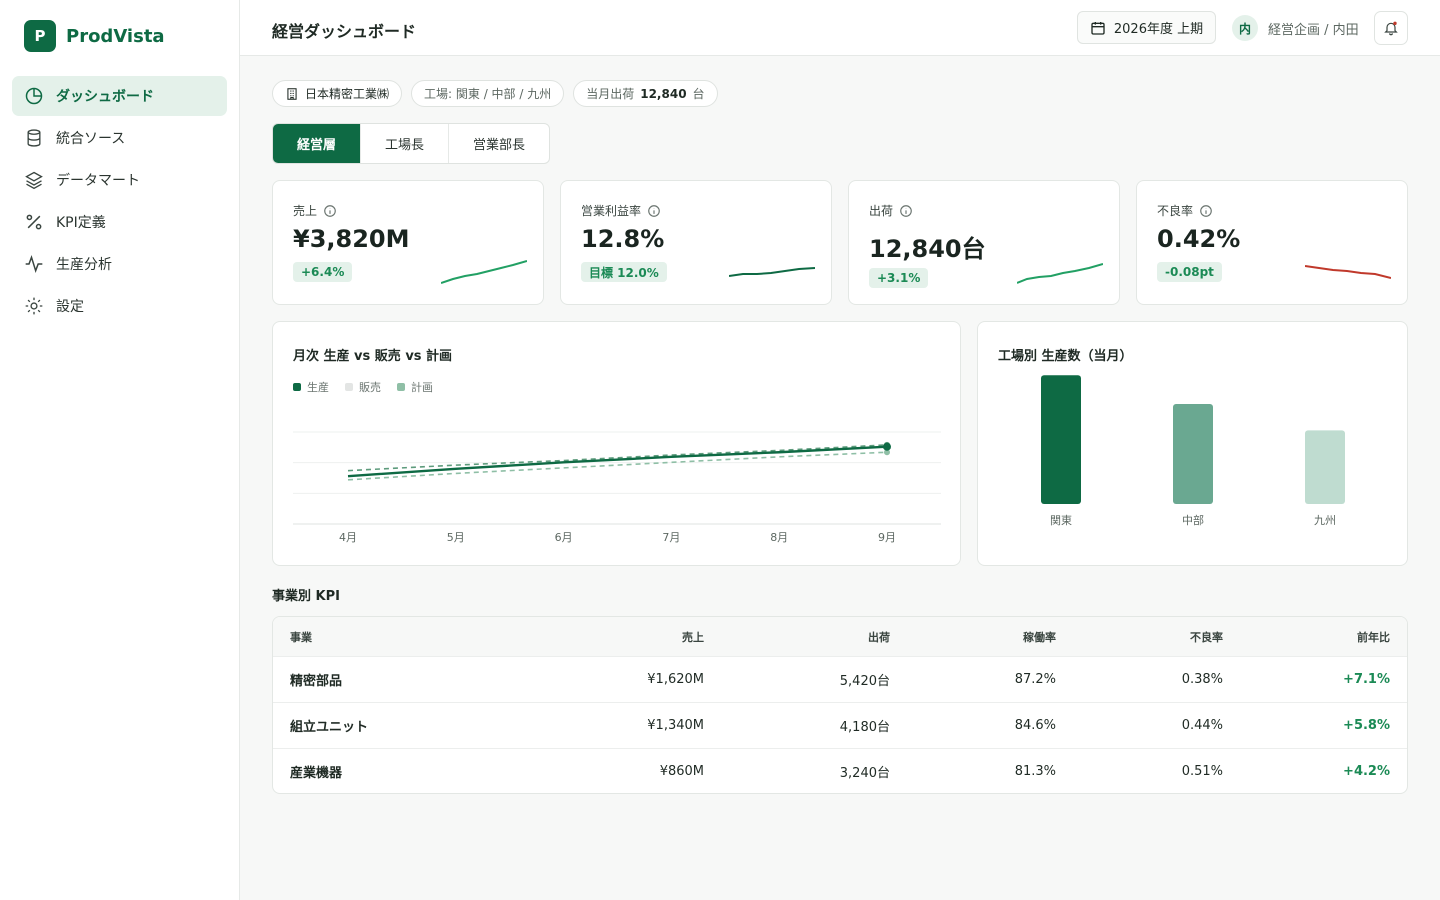 The height and width of the screenshot is (900, 1440). What do you see at coordinates (34, 264) in the screenshot?
I see `activity-icon` at bounding box center [34, 264].